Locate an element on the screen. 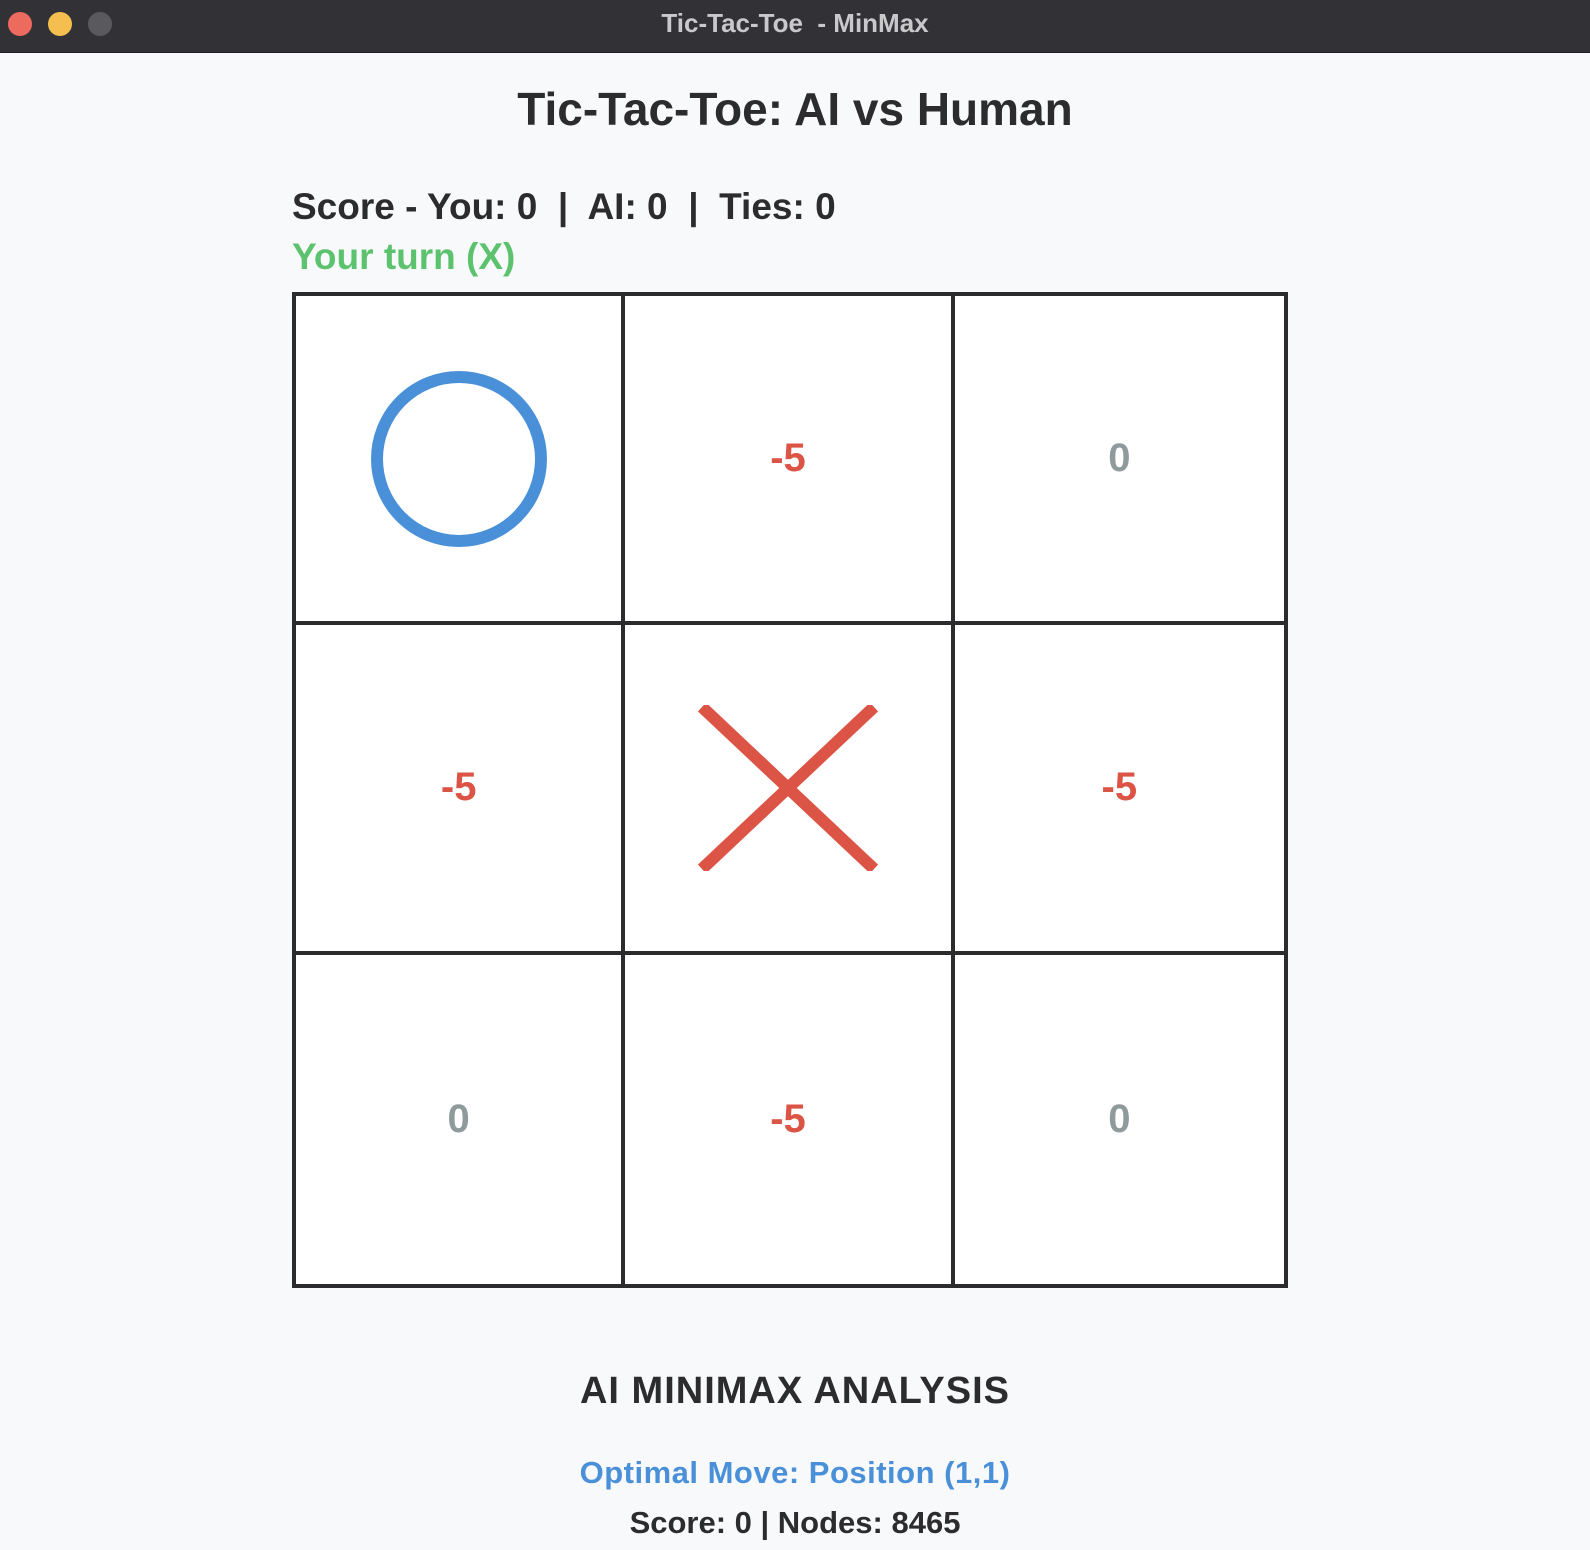 Image resolution: width=1590 pixels, height=1550 pixels. page-title: Tic-Tac-Toe: AI vs Human is located at coordinates (795, 109).